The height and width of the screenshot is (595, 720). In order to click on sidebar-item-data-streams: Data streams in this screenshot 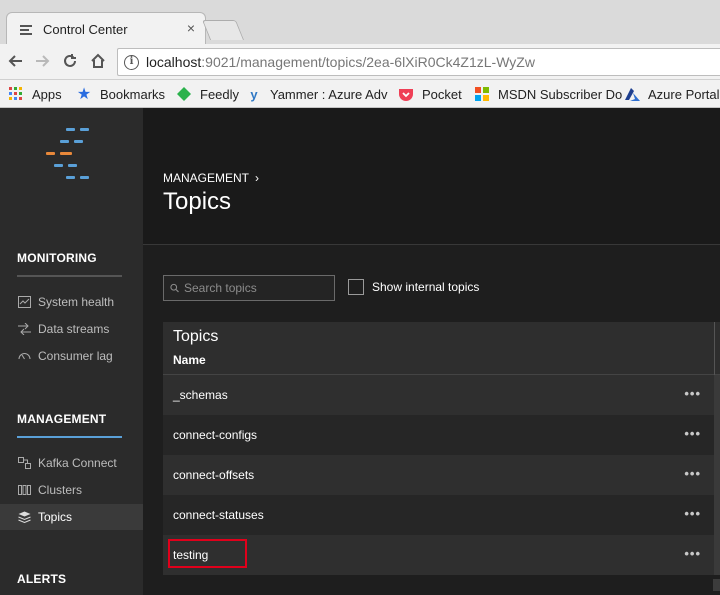, I will do `click(71, 329)`.